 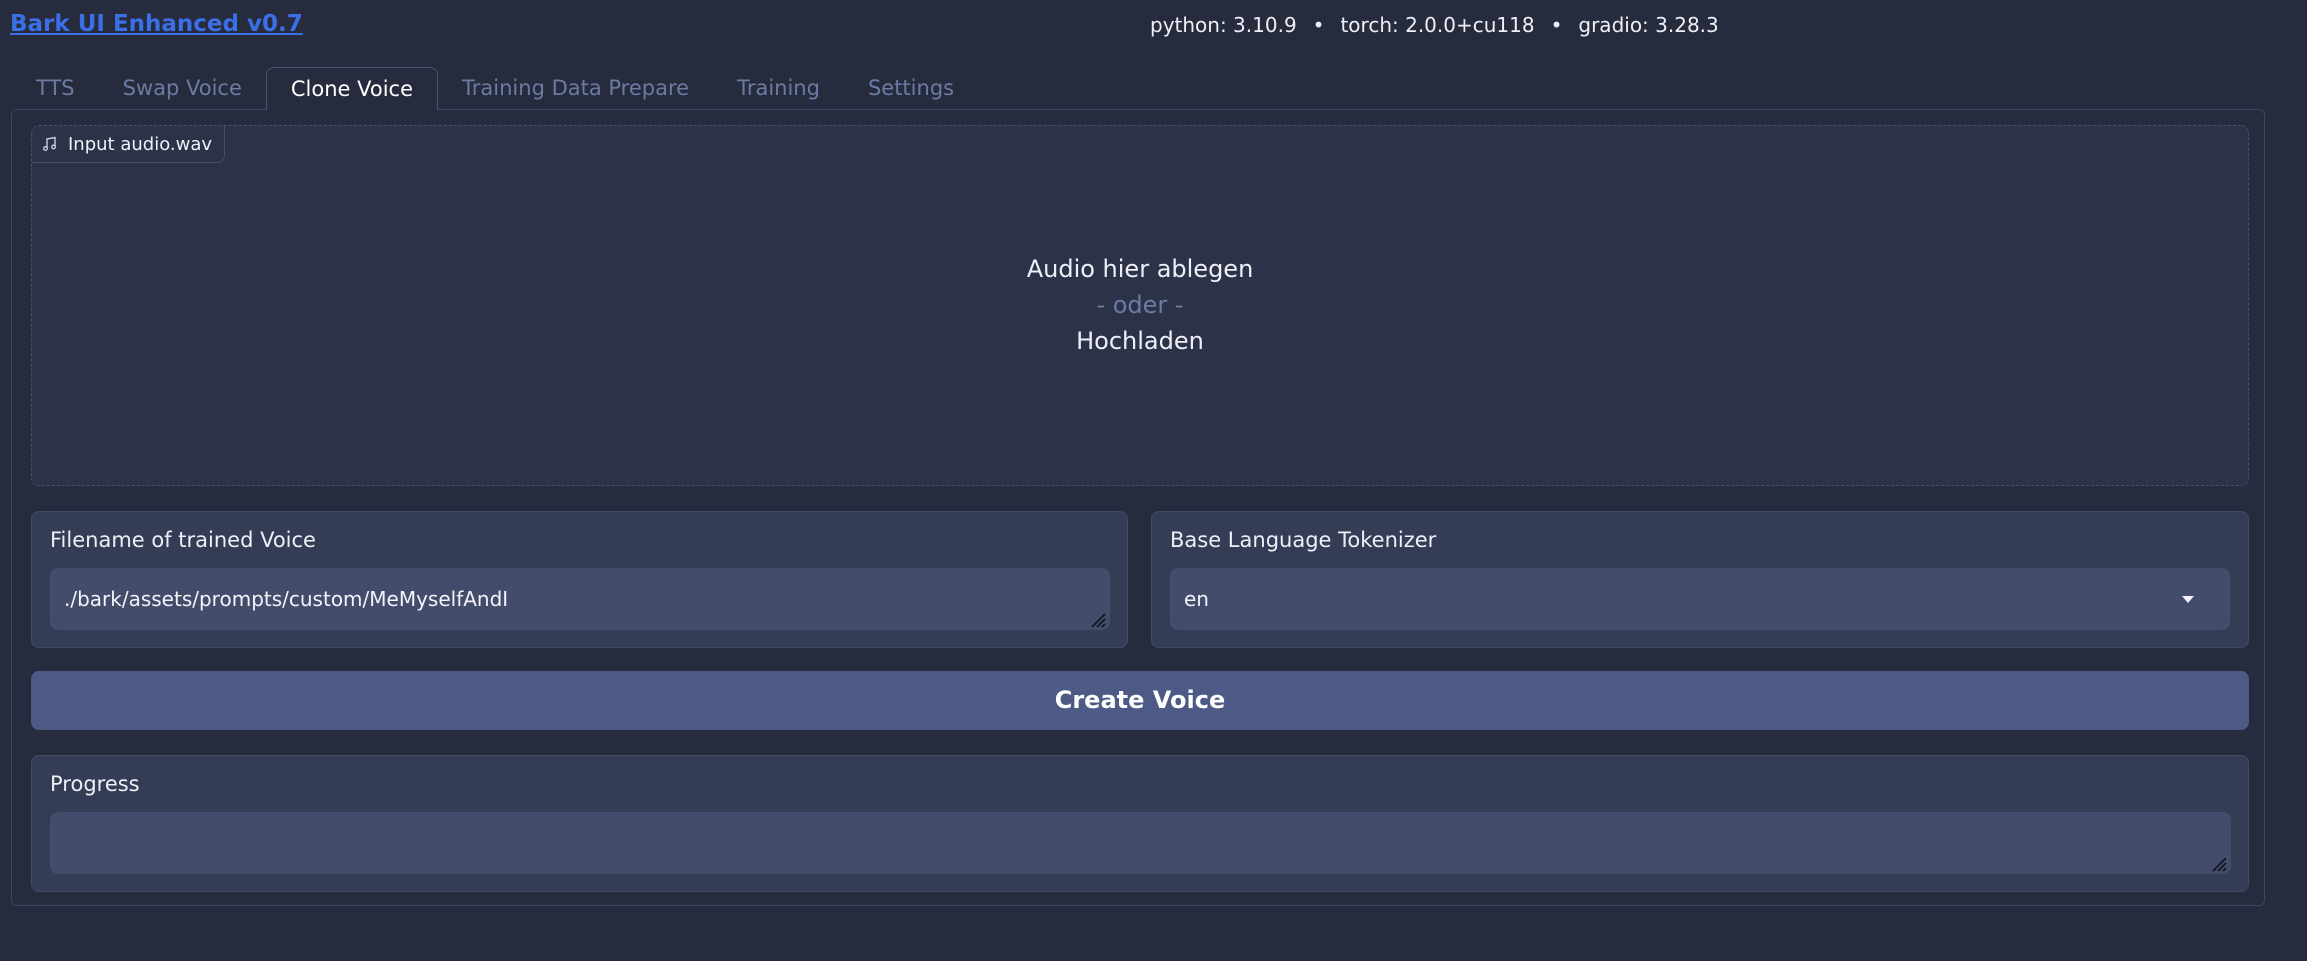 What do you see at coordinates (1196, 599) in the screenshot?
I see `tokenizer-selected-value: en` at bounding box center [1196, 599].